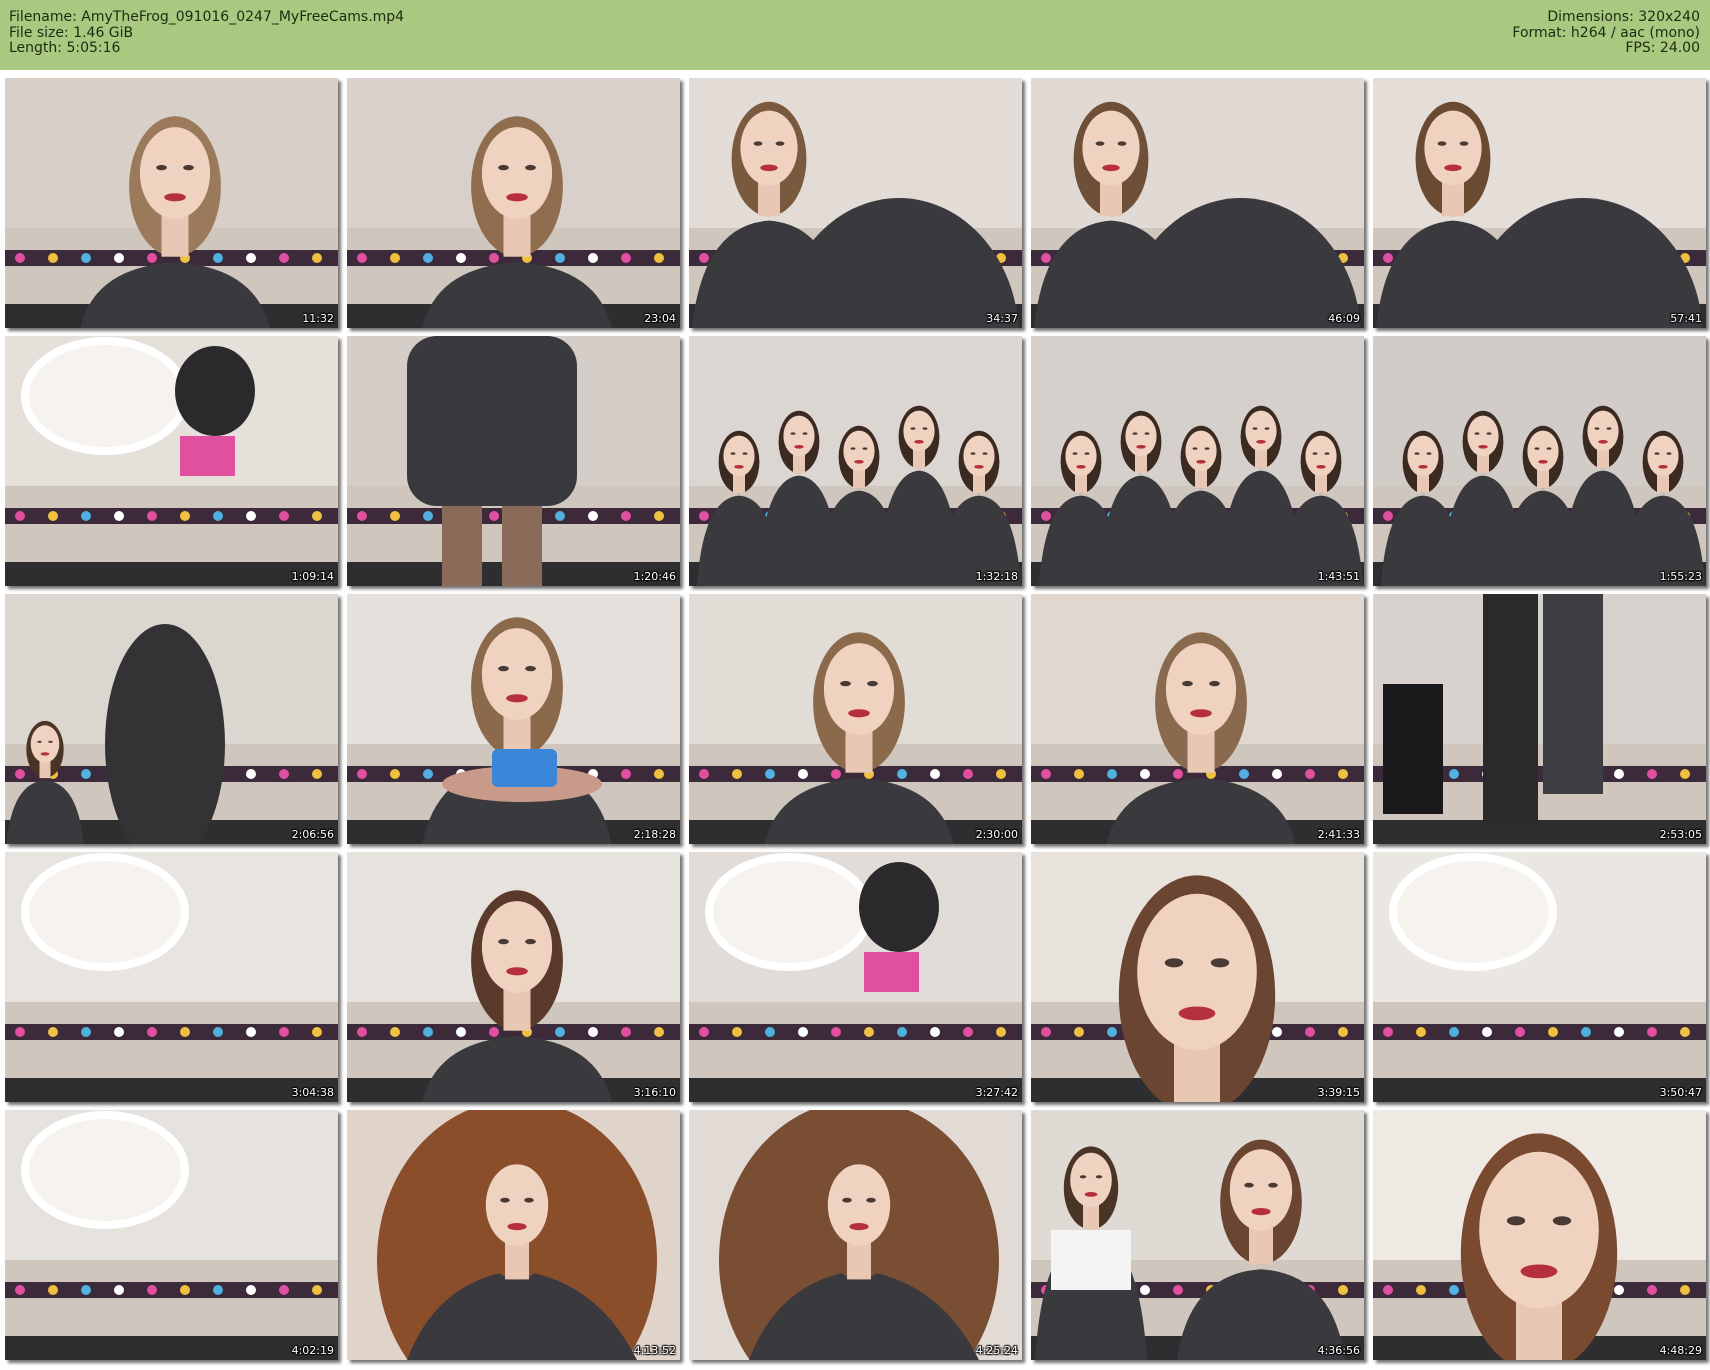 The height and width of the screenshot is (1370, 1710). I want to click on thumbnail-timestamp: 4:25:24, so click(996, 1350).